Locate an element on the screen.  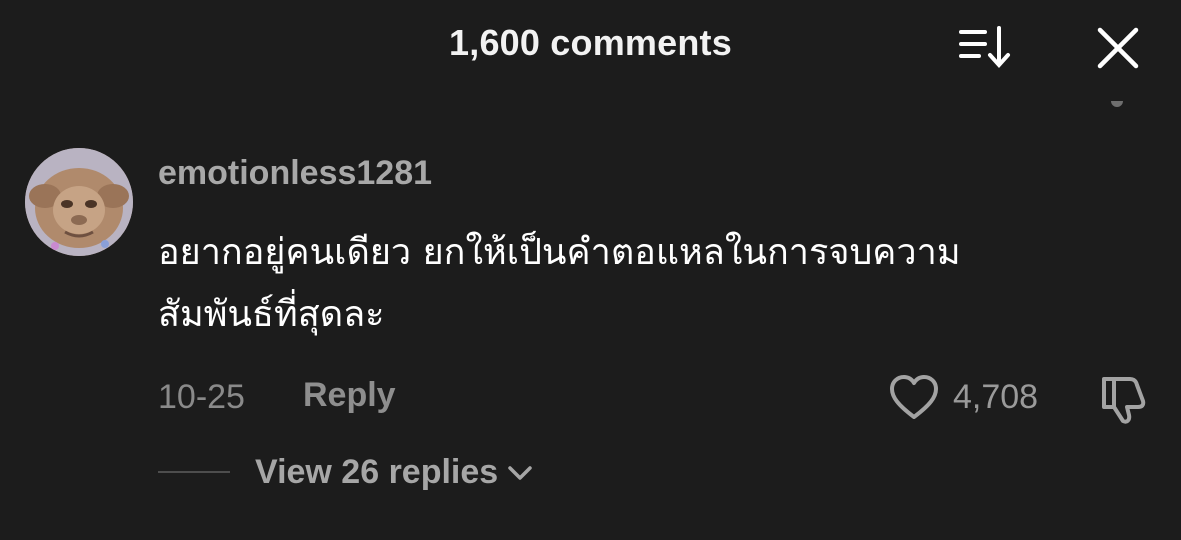
sort-button is located at coordinates (985, 48).